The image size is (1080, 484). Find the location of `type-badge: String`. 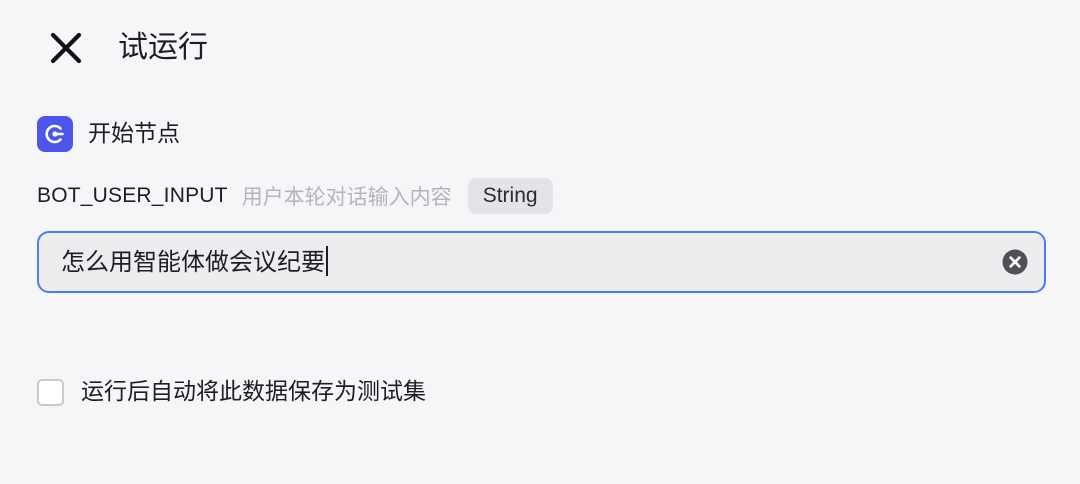

type-badge: String is located at coordinates (510, 196).